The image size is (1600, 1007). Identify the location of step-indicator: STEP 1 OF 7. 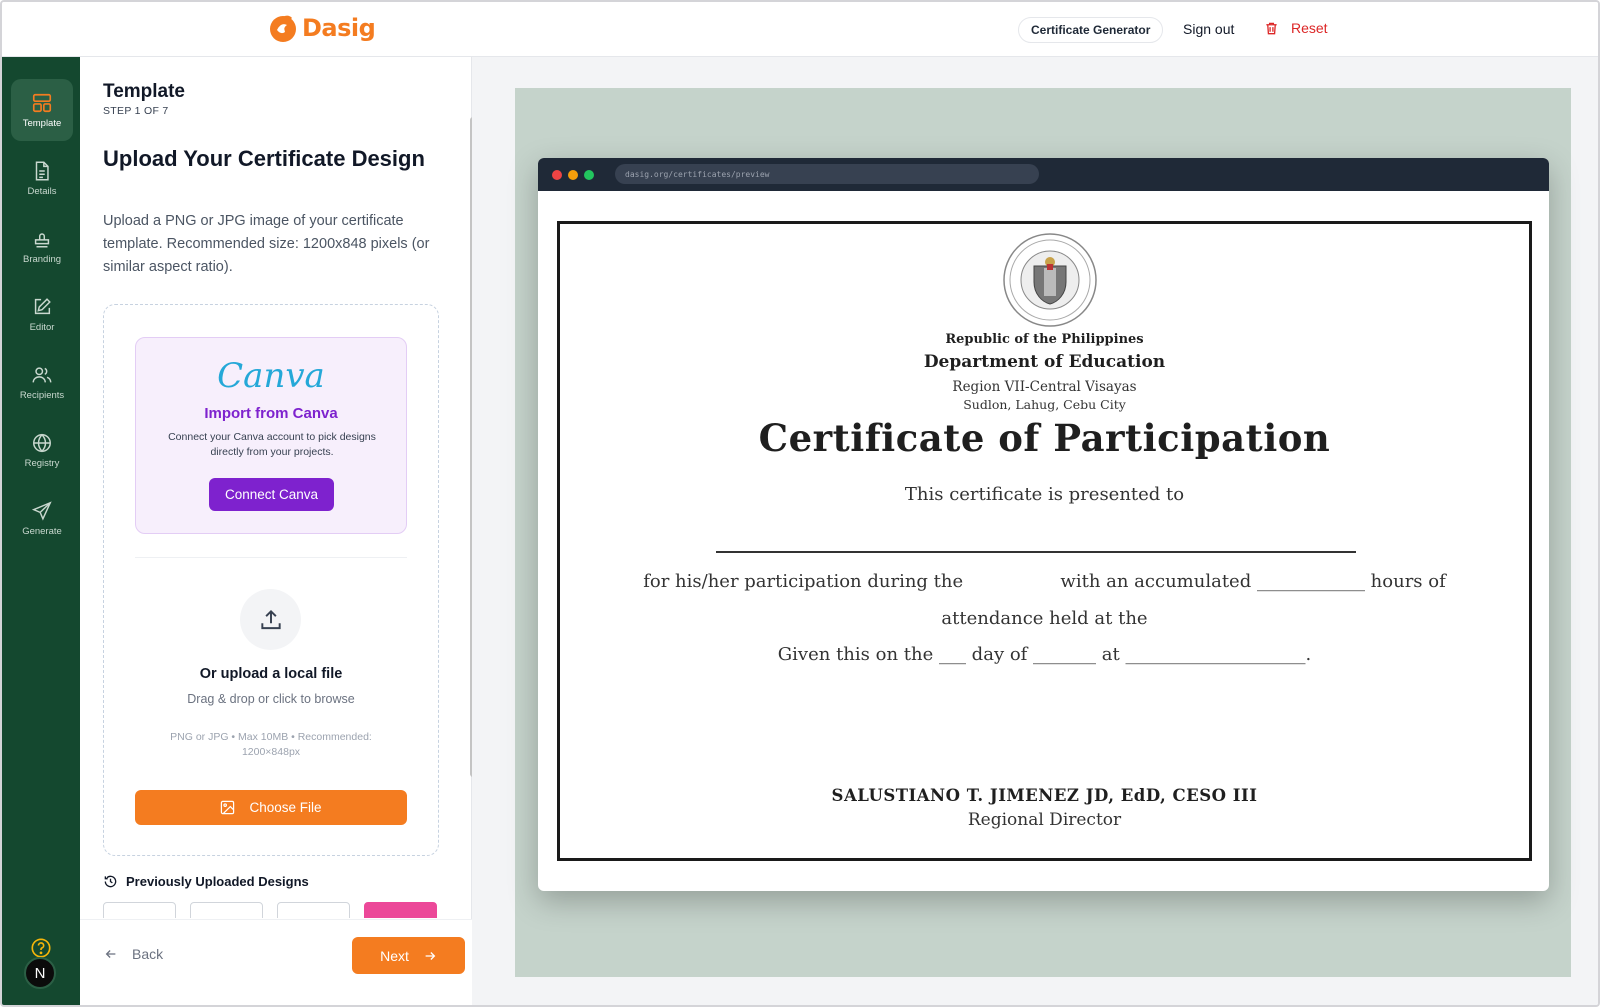
(136, 111).